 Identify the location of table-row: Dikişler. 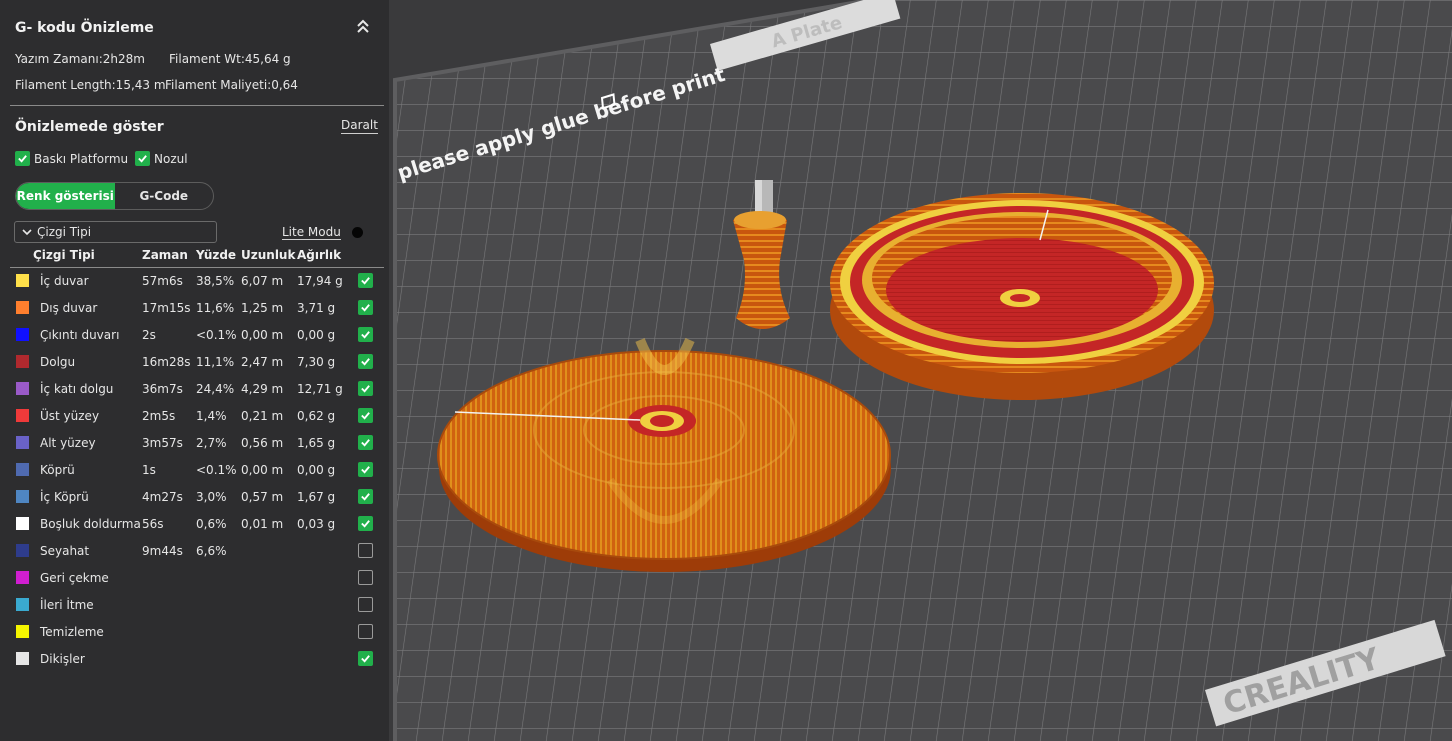
(194, 659).